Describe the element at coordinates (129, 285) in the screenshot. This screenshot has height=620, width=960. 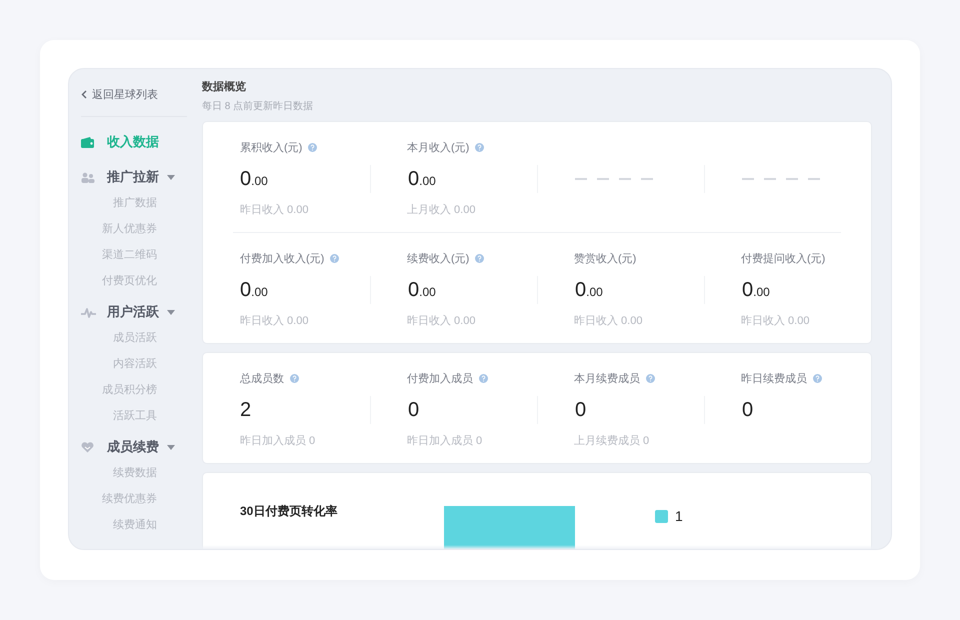
I see `nav-item: 付费页优化` at that location.